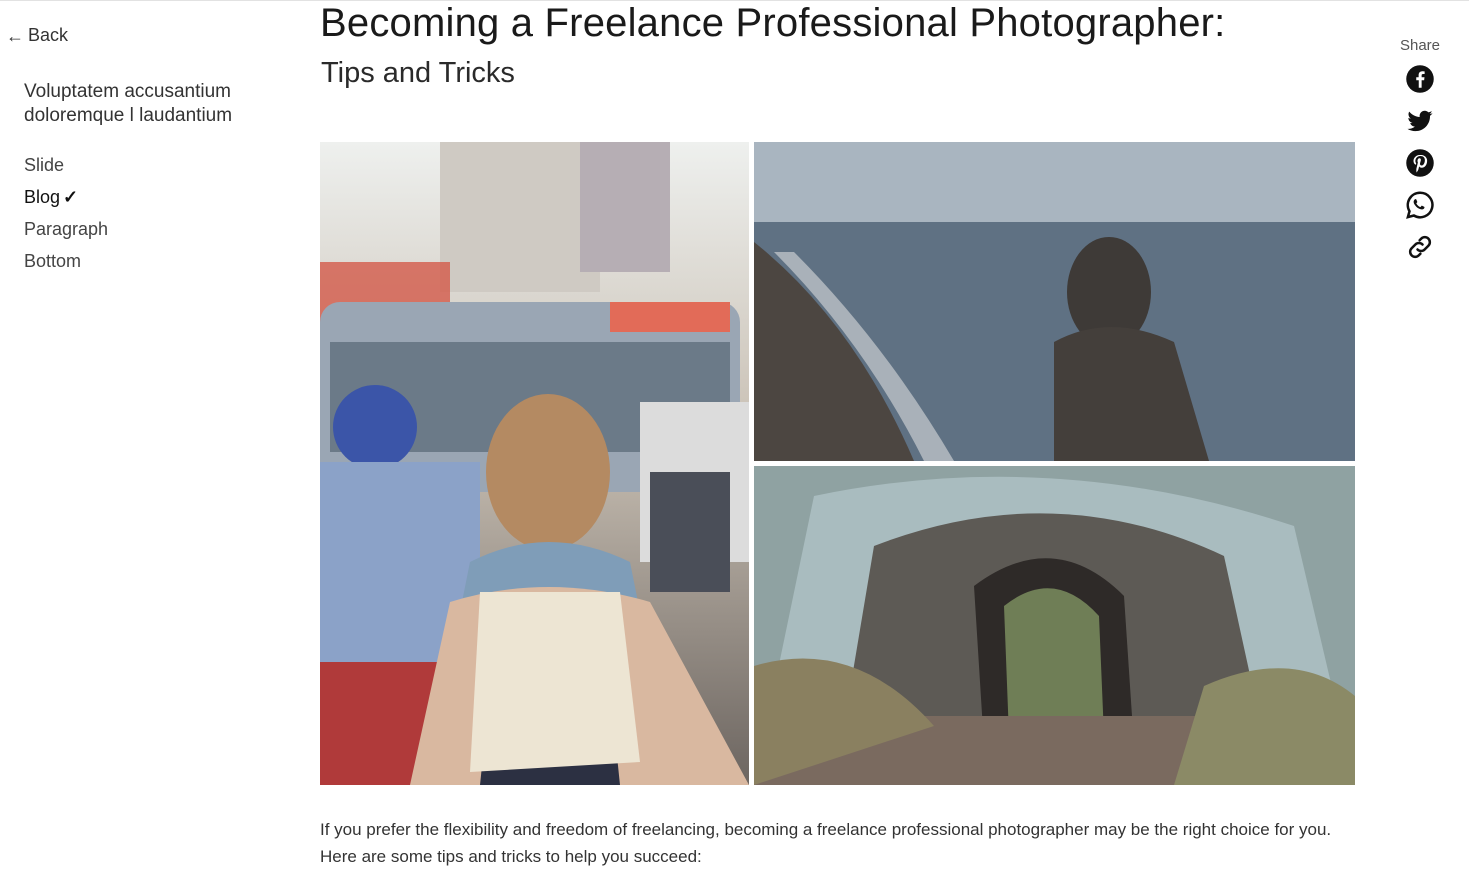 The height and width of the screenshot is (879, 1469). I want to click on twitter-icon, so click(1420, 121).